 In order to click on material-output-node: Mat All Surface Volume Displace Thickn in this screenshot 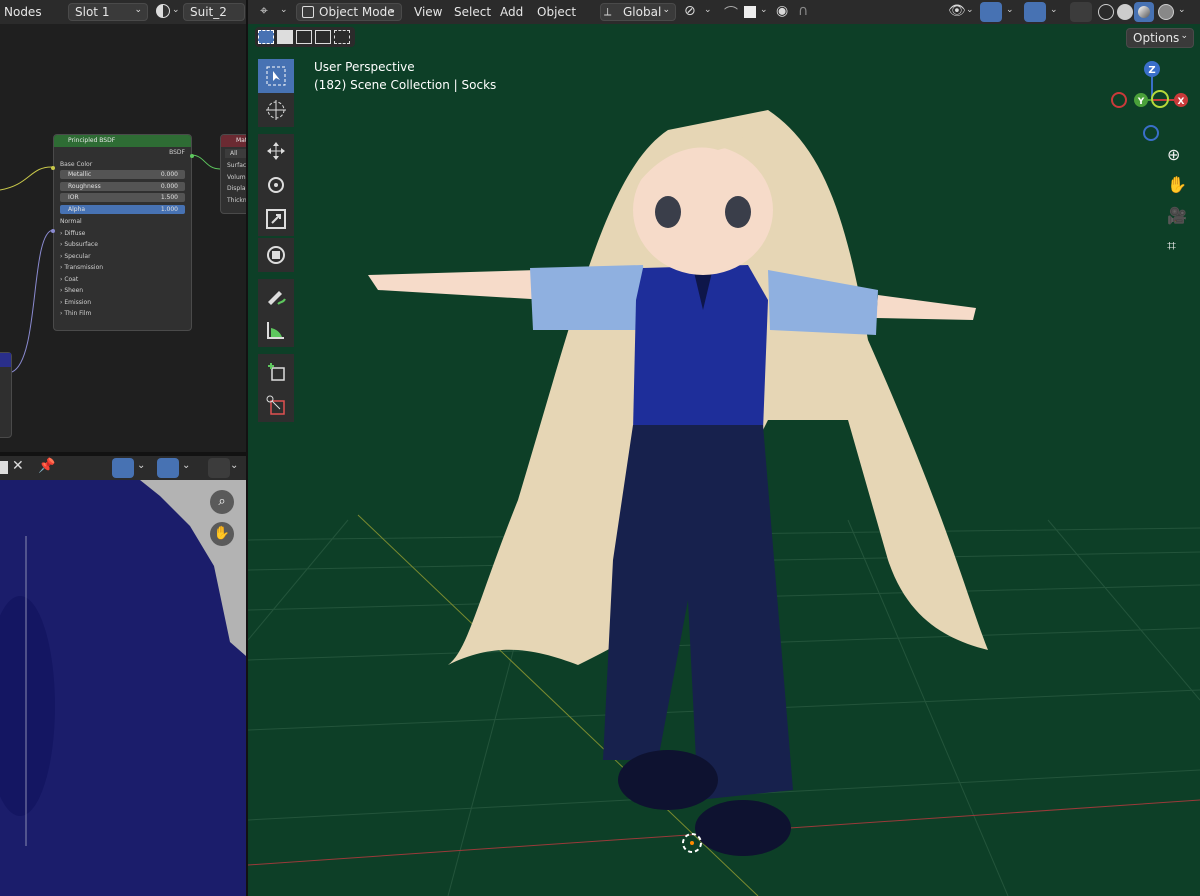, I will do `click(233, 174)`.